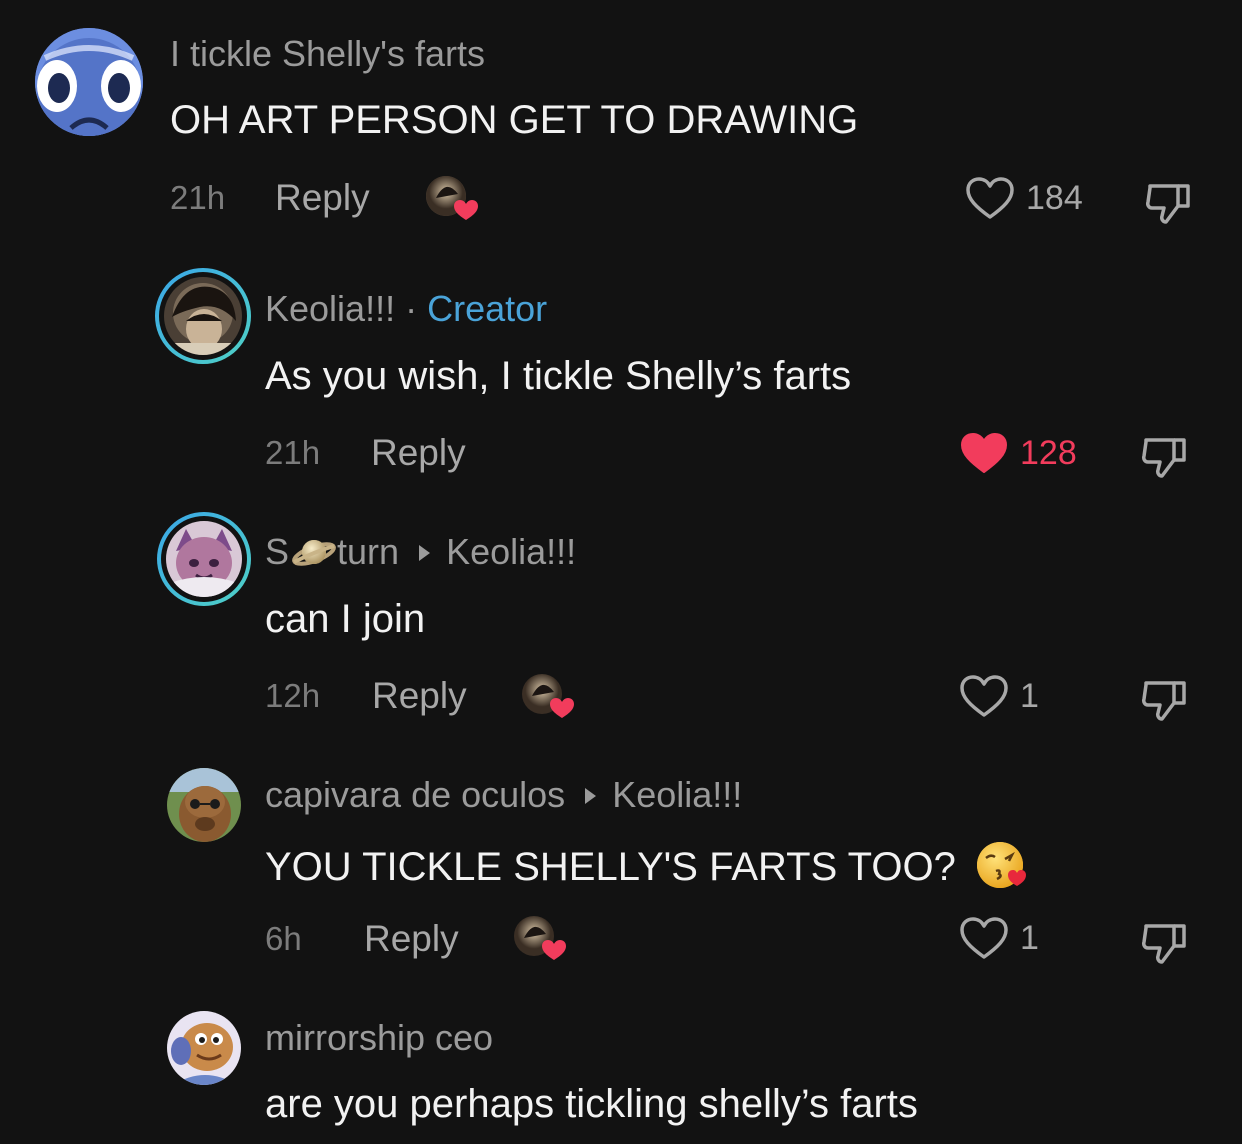 The width and height of the screenshot is (1242, 1144). I want to click on heart-filled-icon, so click(984, 453).